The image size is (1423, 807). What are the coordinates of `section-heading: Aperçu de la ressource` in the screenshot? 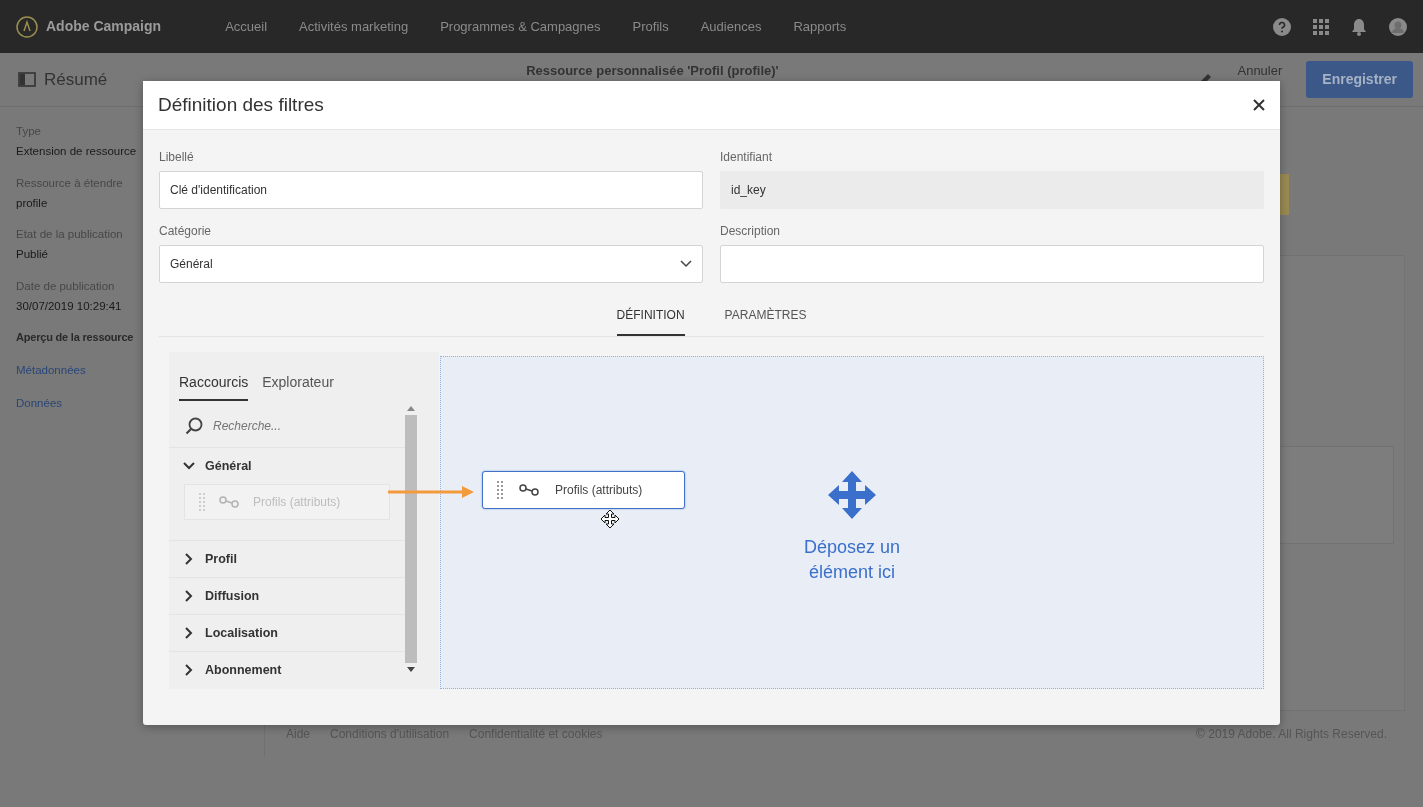 It's located at (75, 337).